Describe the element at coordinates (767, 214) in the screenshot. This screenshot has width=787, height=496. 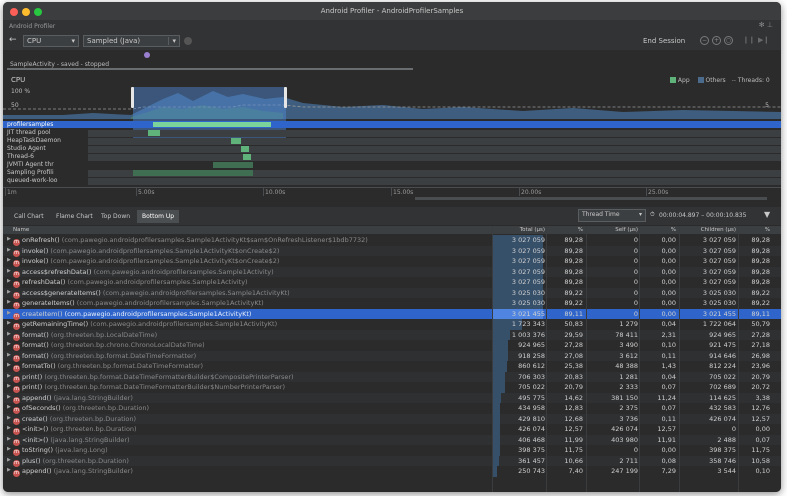
I see `filter-icon: ▼` at that location.